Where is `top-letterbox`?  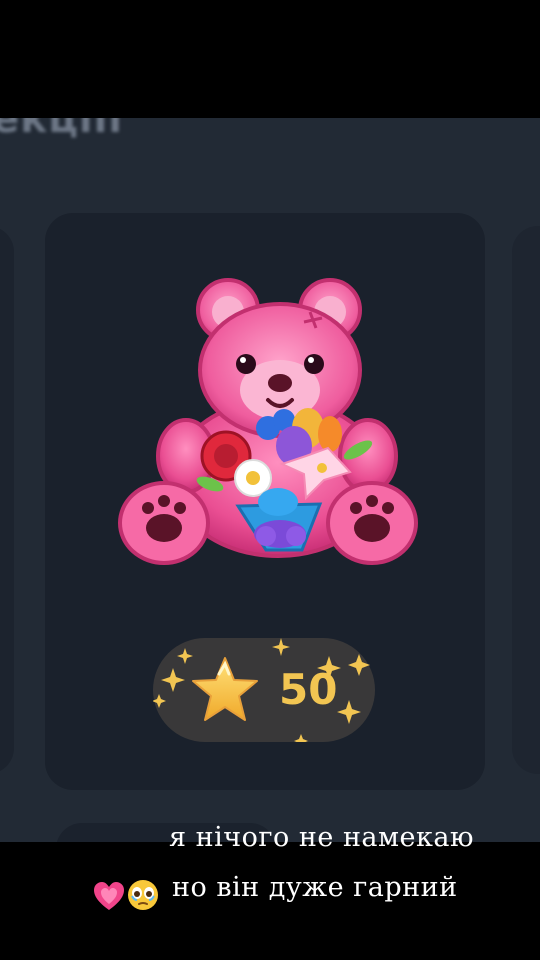
top-letterbox is located at coordinates (270, 59).